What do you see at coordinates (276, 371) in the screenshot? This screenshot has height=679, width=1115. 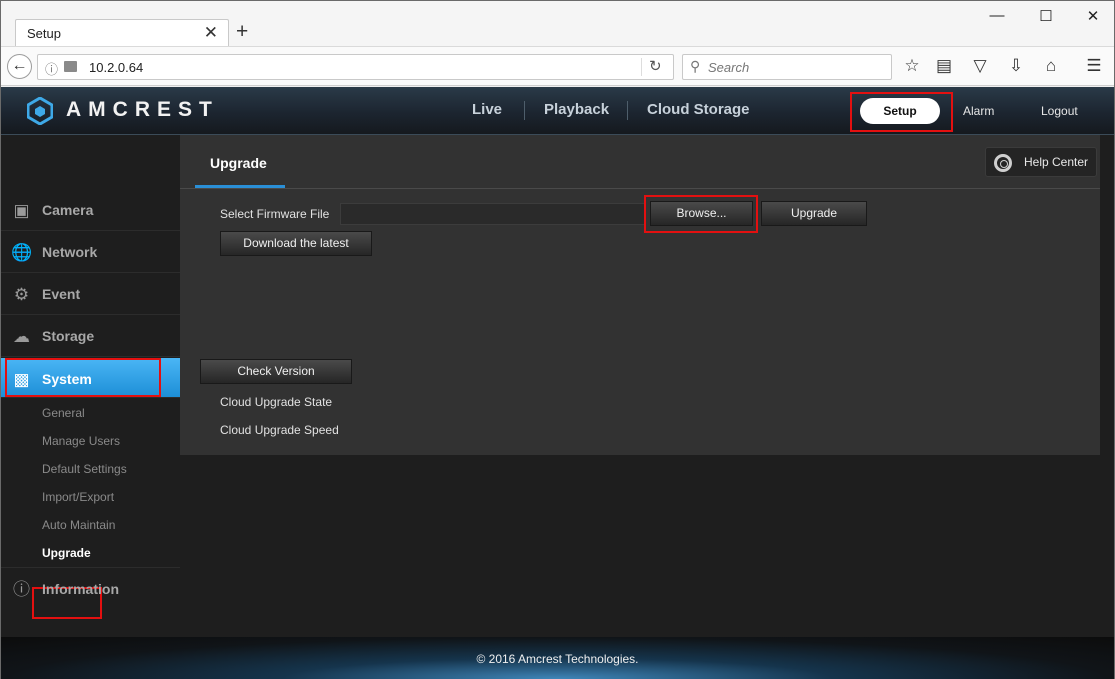 I see `check-version-button: Check Version` at bounding box center [276, 371].